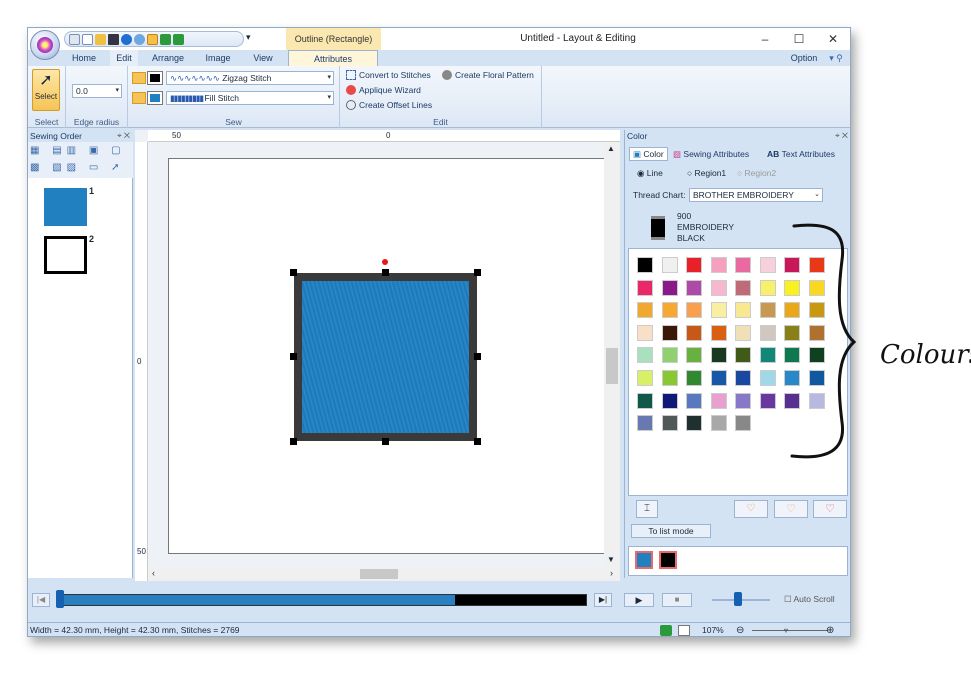  I want to click on horizontal-scrollbar: ‹ ›, so click(384, 574).